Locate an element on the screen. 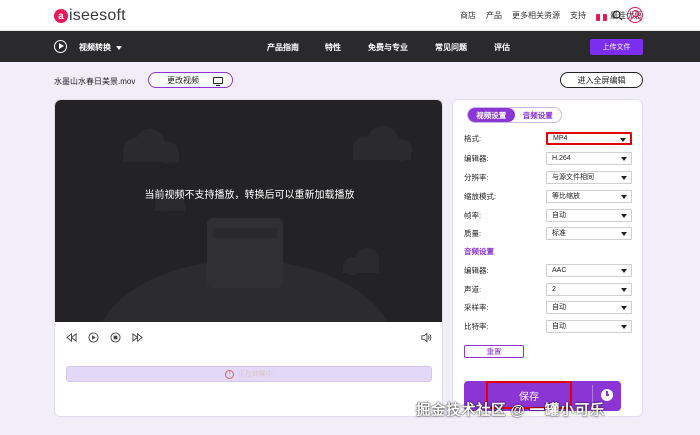  audio-encoder-value: AAC is located at coordinates (559, 270).